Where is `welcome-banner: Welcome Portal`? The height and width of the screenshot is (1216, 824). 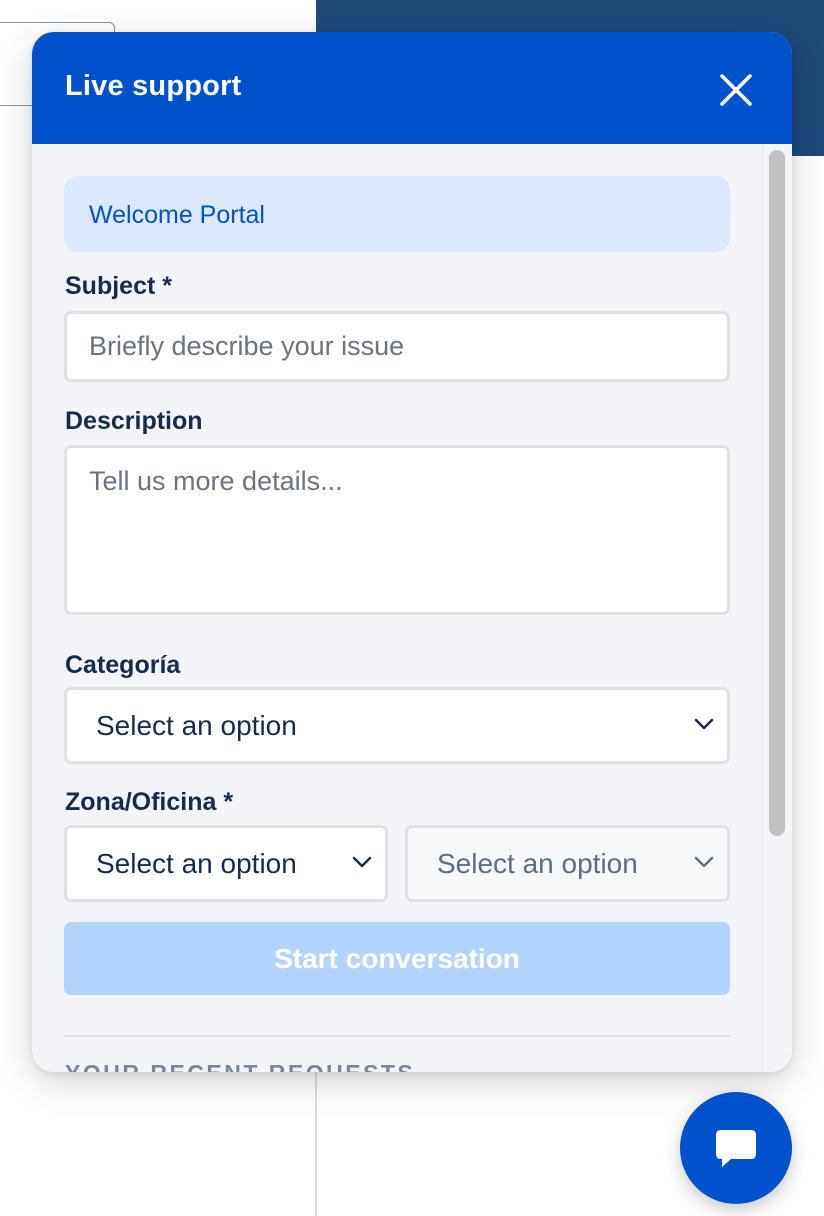 welcome-banner: Welcome Portal is located at coordinates (397, 214).